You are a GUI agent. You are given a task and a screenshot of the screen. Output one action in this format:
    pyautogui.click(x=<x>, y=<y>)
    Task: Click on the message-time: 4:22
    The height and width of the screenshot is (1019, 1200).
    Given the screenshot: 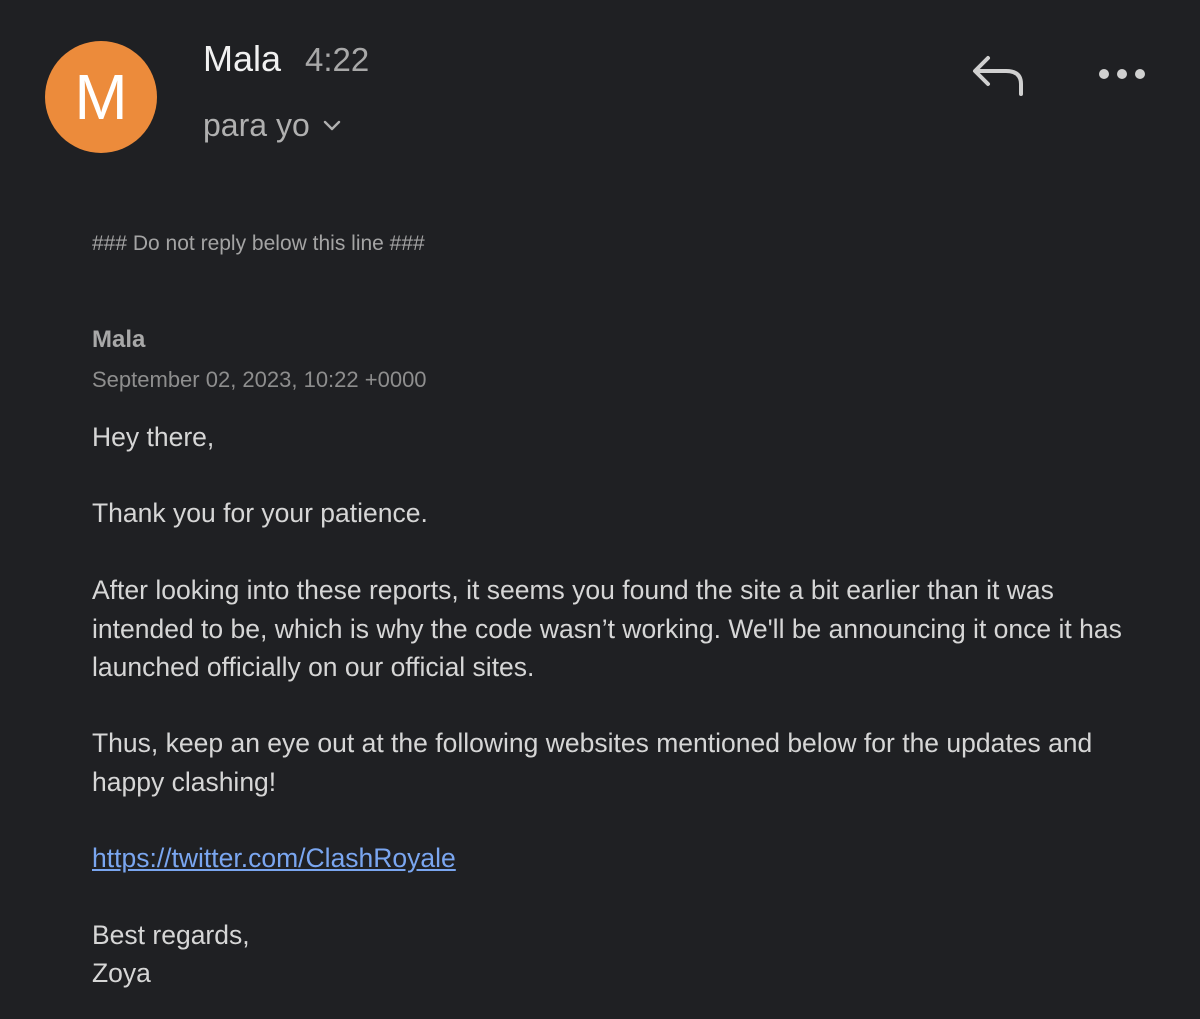 What is the action you would take?
    pyautogui.click(x=337, y=59)
    